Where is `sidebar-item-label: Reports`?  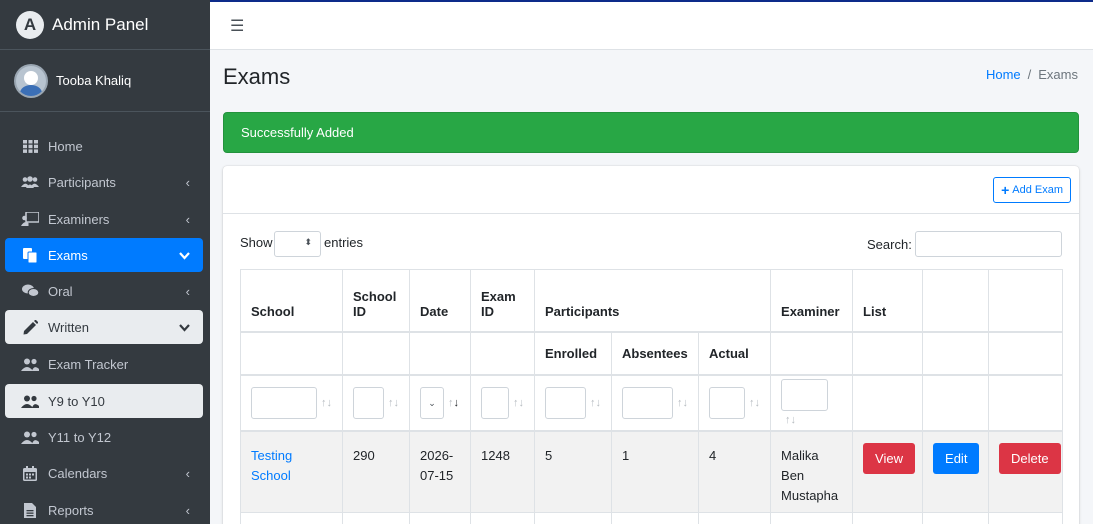 sidebar-item-label: Reports is located at coordinates (71, 510).